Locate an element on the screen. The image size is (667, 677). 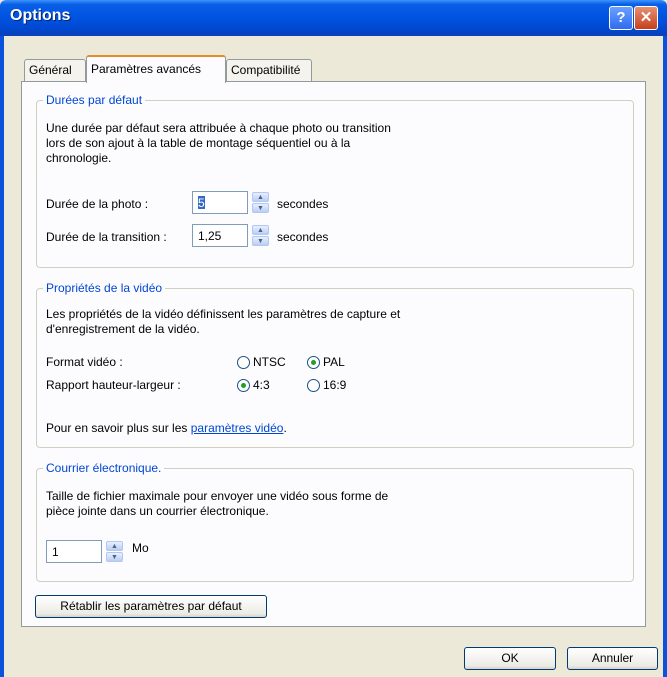
ntsc-radio is located at coordinates (243, 362).